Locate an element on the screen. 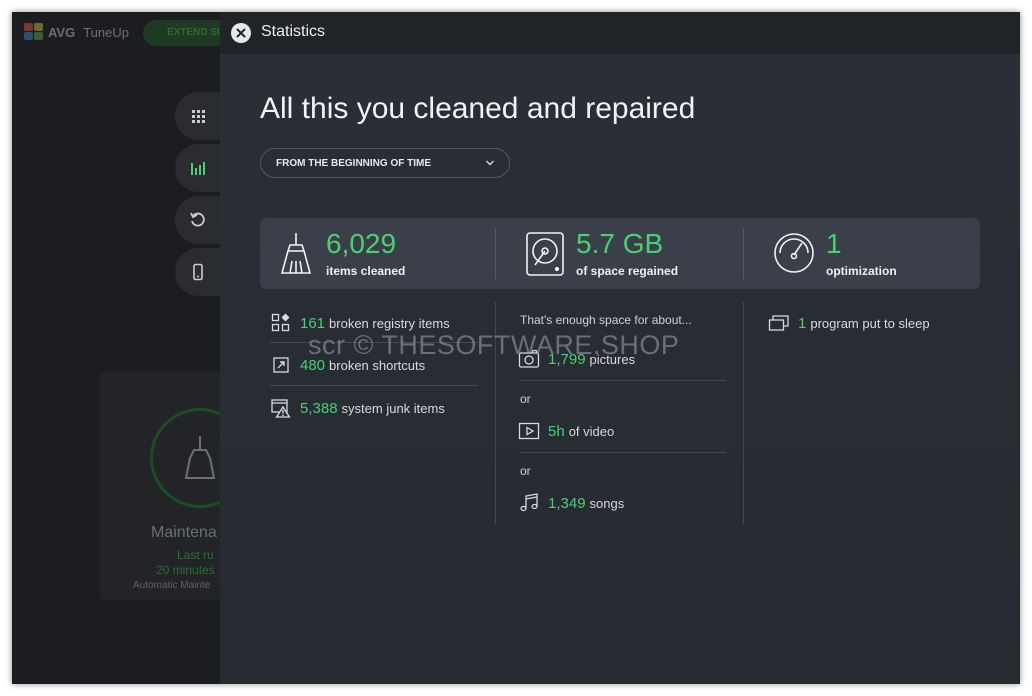 The image size is (1032, 696). songs-value: 1,349 is located at coordinates (567, 503).